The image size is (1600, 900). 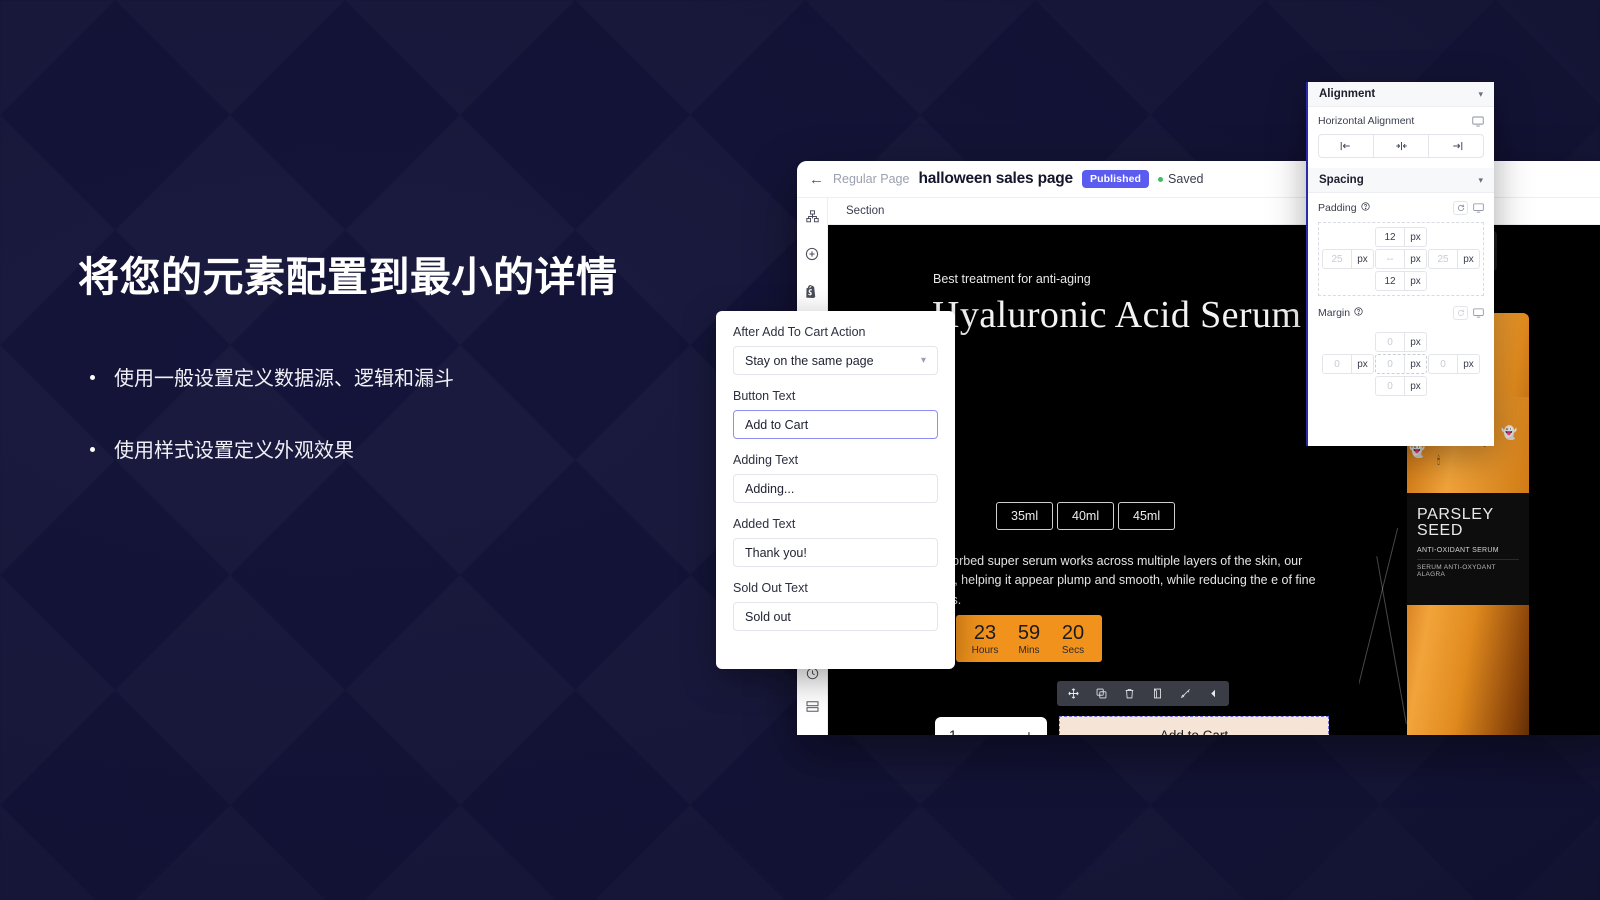 I want to click on bottle-subtitle-fr: SERUM ANTI-OXYDANT ALAGRA, so click(x=1468, y=568).